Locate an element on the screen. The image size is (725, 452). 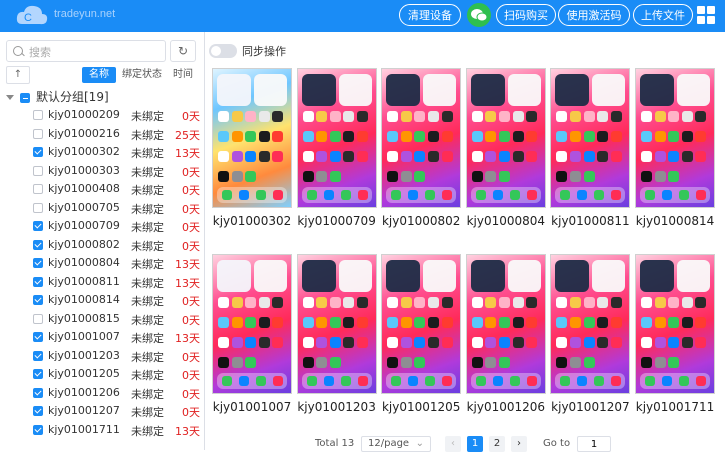
device-row: kjy01000814 未绑定 0天 is located at coordinates (102, 300).